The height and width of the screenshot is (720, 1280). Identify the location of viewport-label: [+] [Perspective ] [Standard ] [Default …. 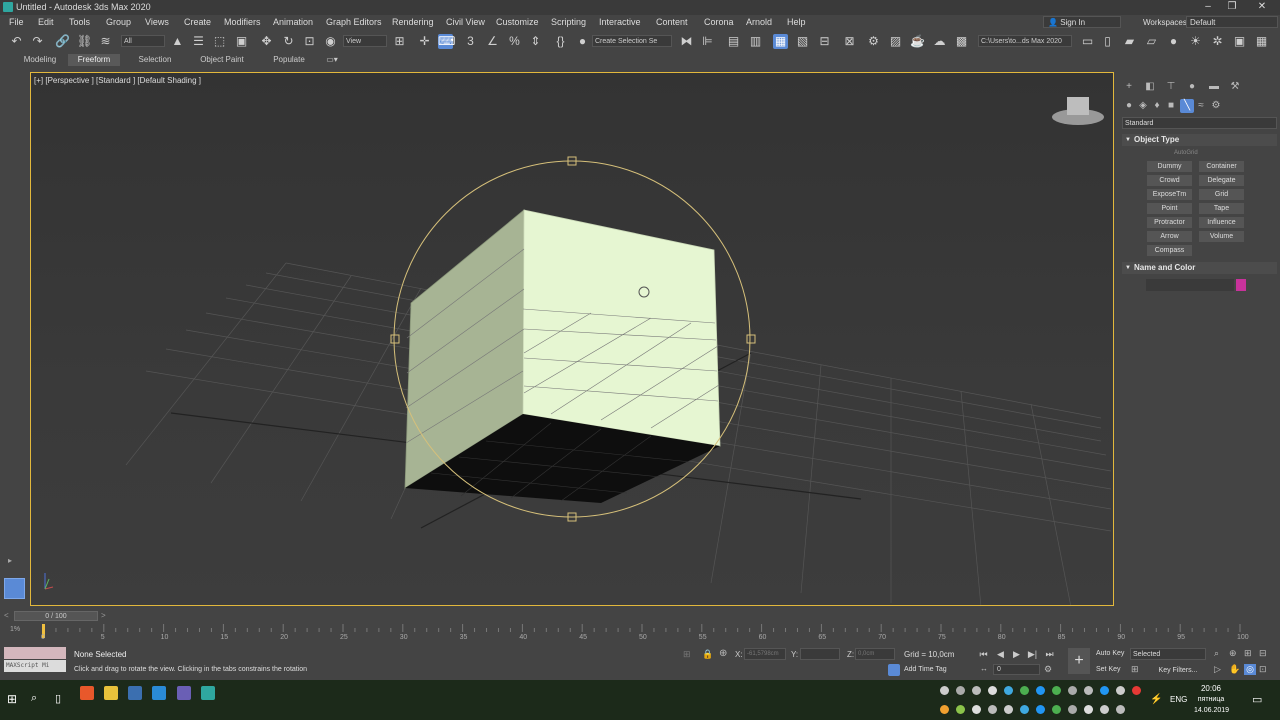
(117, 80).